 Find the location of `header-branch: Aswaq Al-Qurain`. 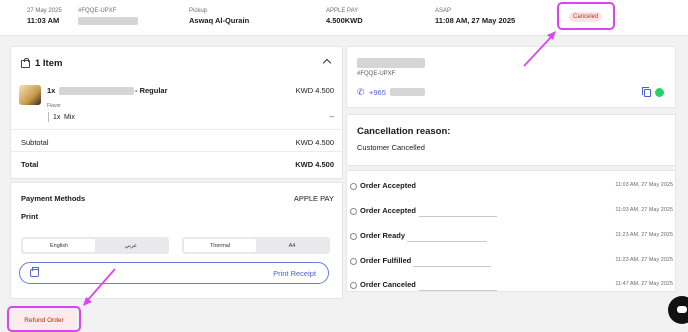

header-branch: Aswaq Al-Qurain is located at coordinates (219, 20).